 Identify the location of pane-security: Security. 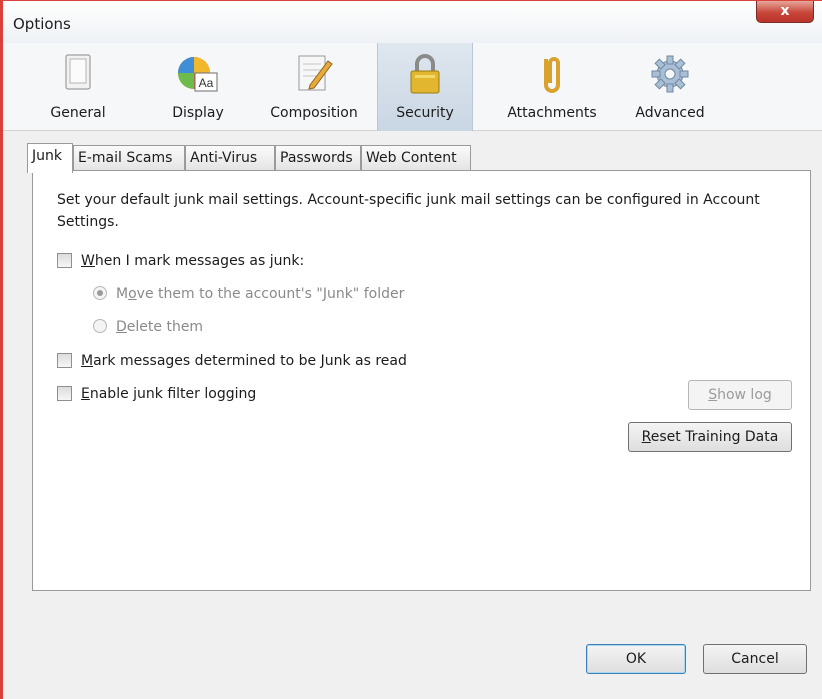
(425, 87).